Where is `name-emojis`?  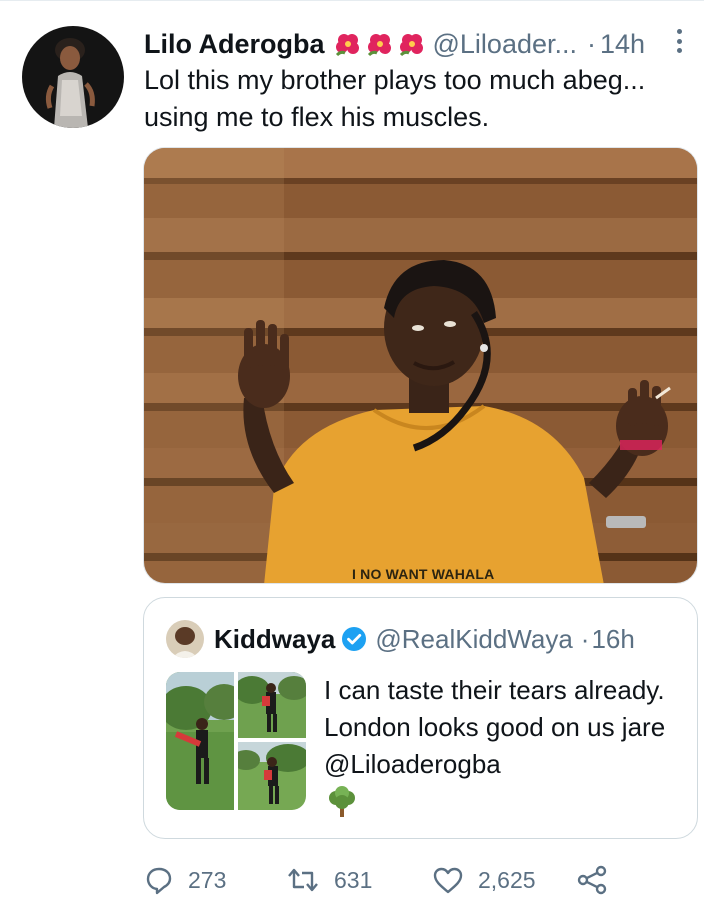 name-emojis is located at coordinates (380, 44).